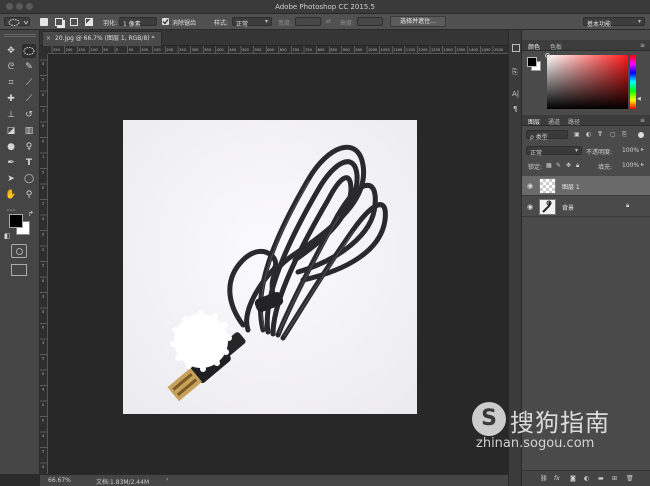  I want to click on default-colors-icon: ◧, so click(7, 236).